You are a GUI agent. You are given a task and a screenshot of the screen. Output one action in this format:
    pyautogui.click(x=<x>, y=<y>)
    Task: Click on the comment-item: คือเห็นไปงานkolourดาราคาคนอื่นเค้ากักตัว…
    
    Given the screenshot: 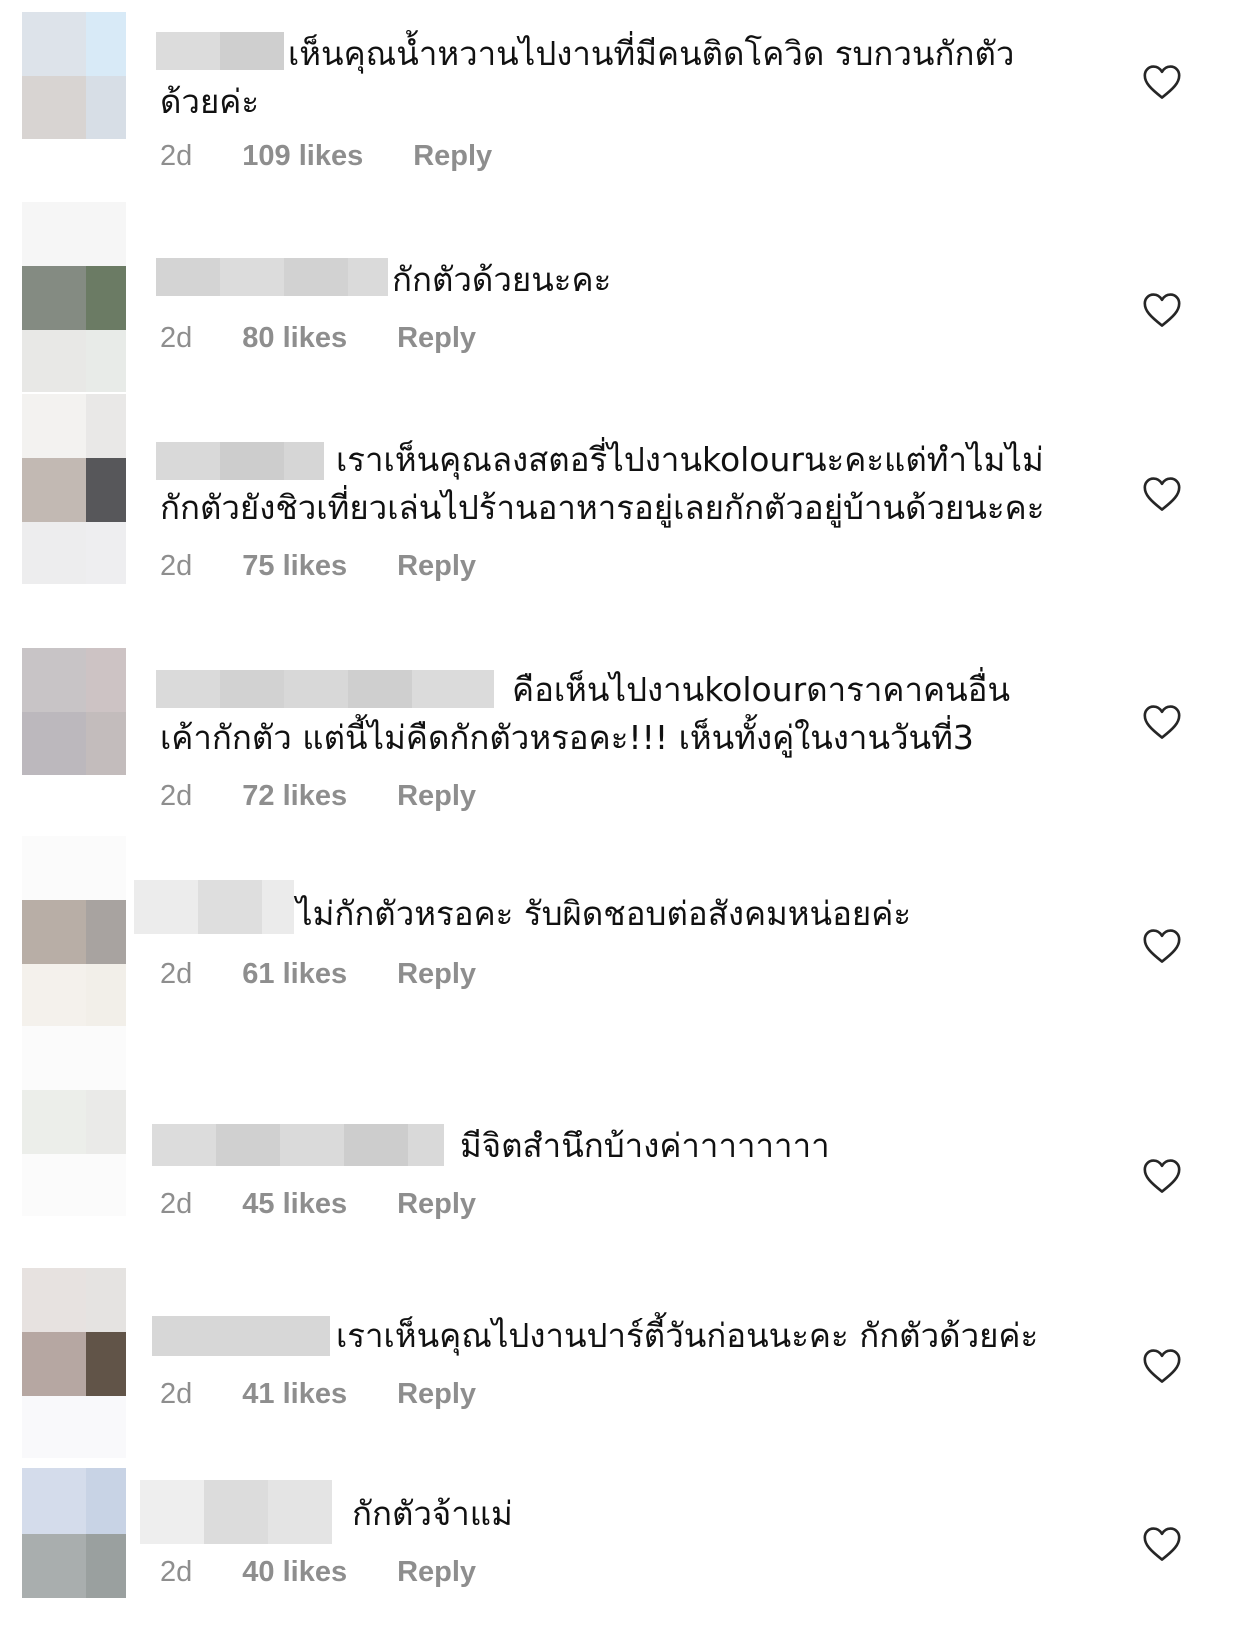 What is the action you would take?
    pyautogui.click(x=621, y=732)
    